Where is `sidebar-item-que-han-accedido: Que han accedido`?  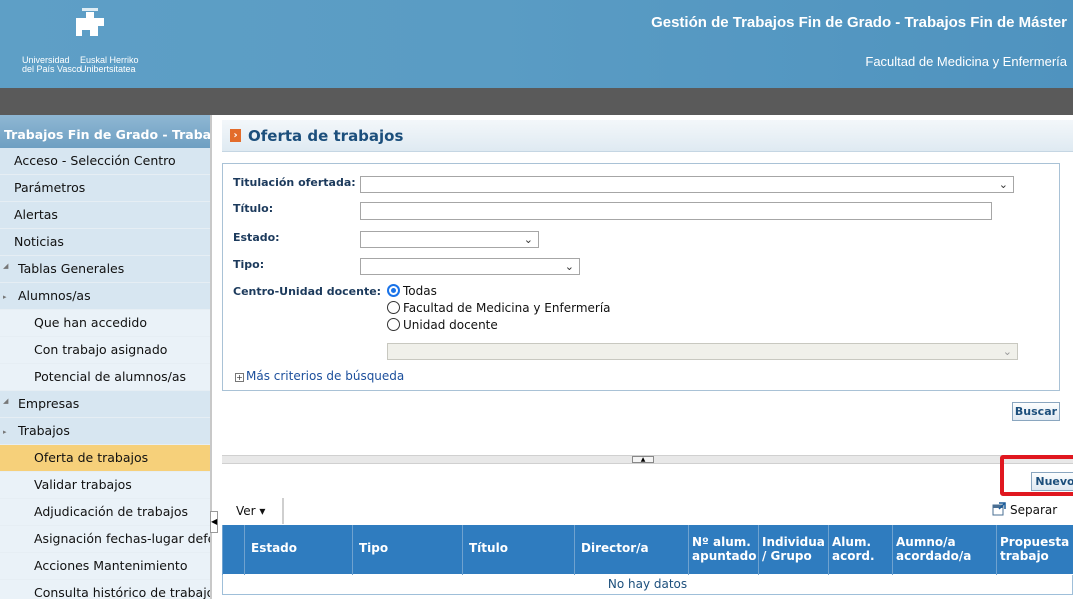
sidebar-item-que-han-accedido: Que han accedido is located at coordinates (105, 323).